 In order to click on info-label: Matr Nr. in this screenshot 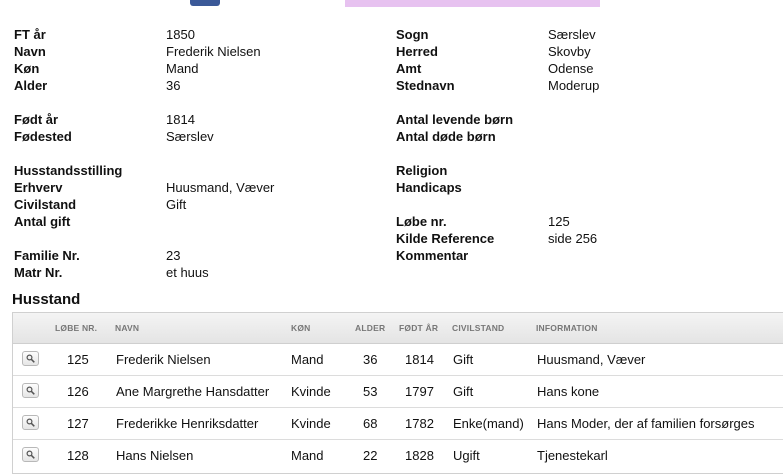, I will do `click(38, 272)`.